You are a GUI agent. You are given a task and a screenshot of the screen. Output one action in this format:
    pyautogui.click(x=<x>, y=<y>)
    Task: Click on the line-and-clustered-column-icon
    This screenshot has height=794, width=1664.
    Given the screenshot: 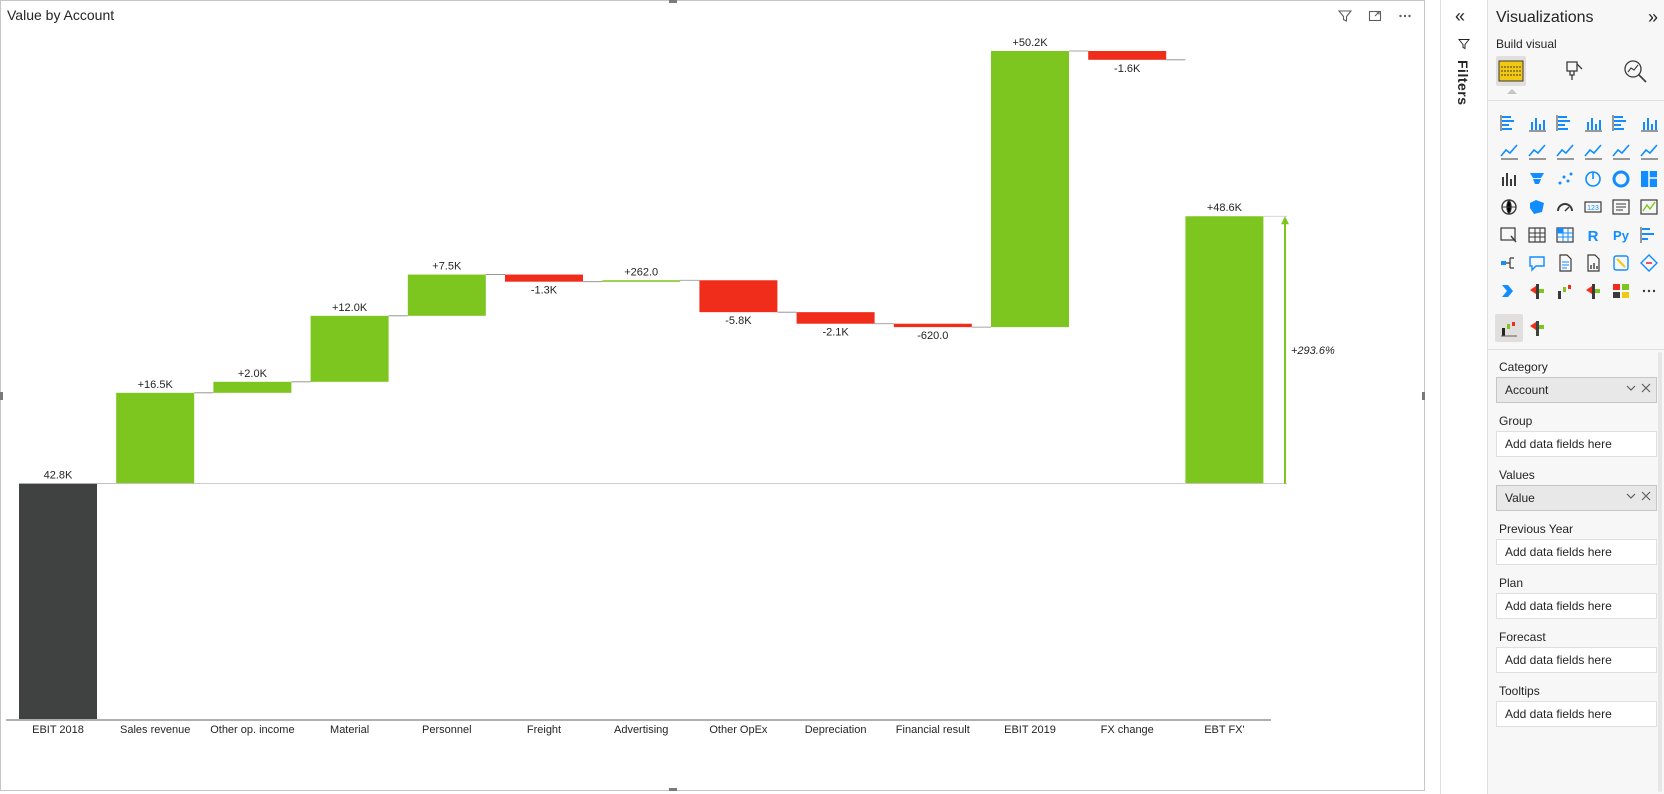 What is the action you would take?
    pyautogui.click(x=1621, y=151)
    